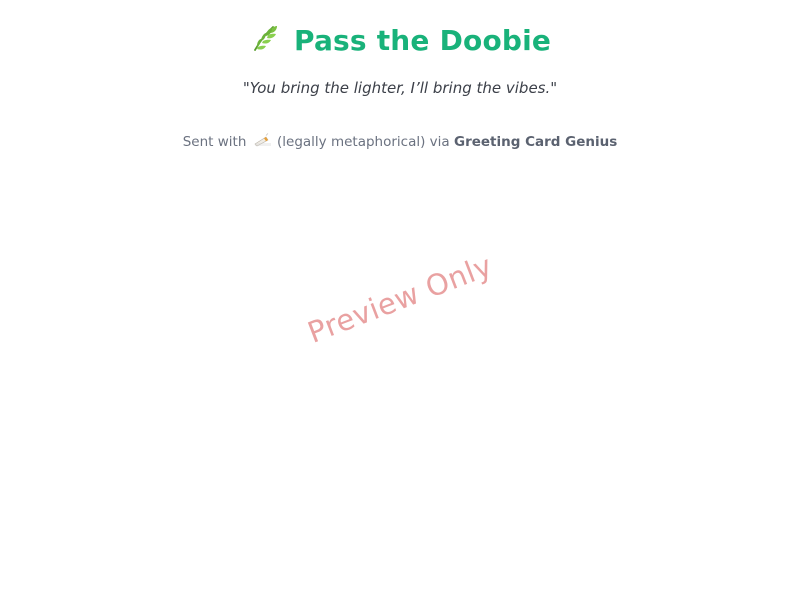 This screenshot has width=800, height=600. What do you see at coordinates (262, 140) in the screenshot?
I see `joint-icon` at bounding box center [262, 140].